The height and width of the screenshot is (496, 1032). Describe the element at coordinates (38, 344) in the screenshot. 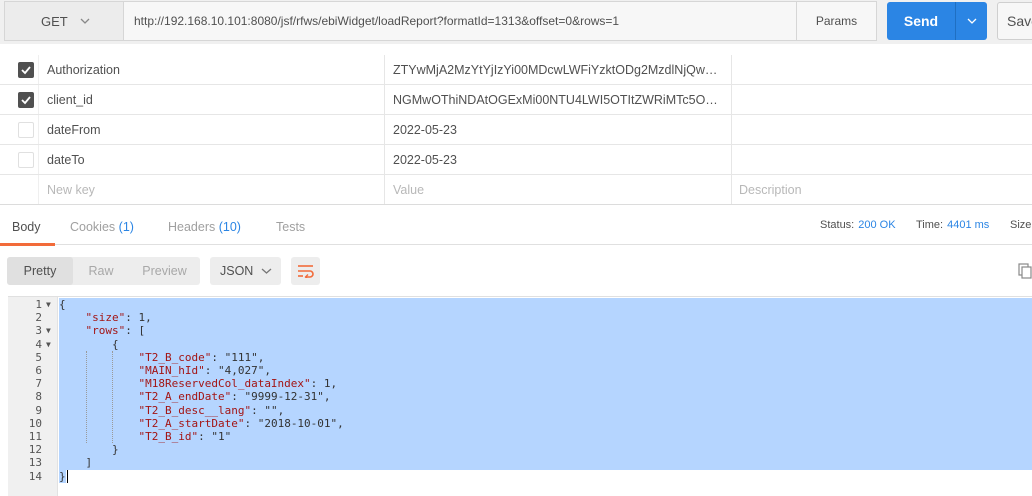

I see `line-number: 4` at that location.